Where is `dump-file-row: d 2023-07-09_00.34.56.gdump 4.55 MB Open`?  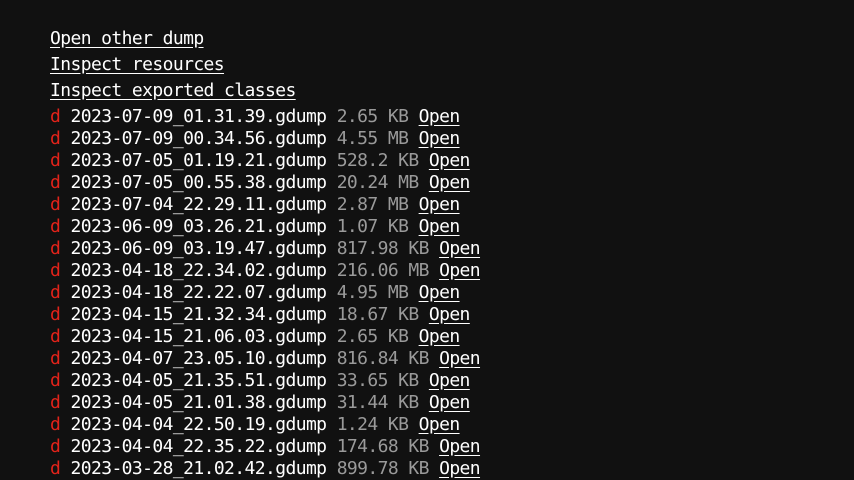
dump-file-row: d 2023-07-09_00.34.56.gdump 4.55 MB Open is located at coordinates (265, 139).